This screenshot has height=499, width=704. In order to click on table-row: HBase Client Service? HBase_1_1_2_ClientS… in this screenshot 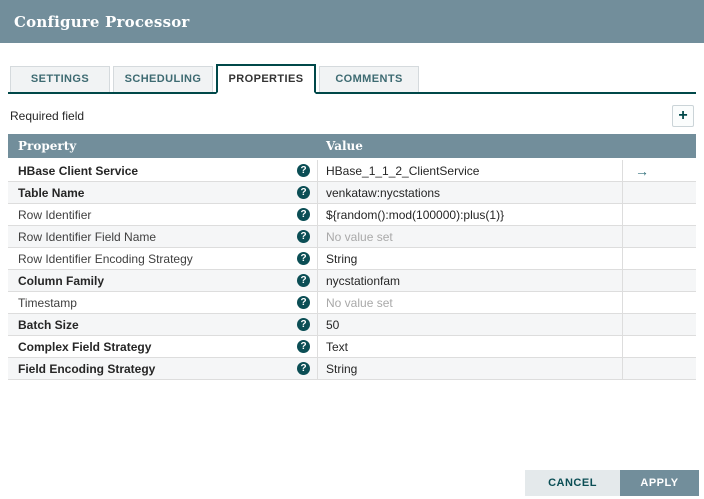, I will do `click(352, 171)`.